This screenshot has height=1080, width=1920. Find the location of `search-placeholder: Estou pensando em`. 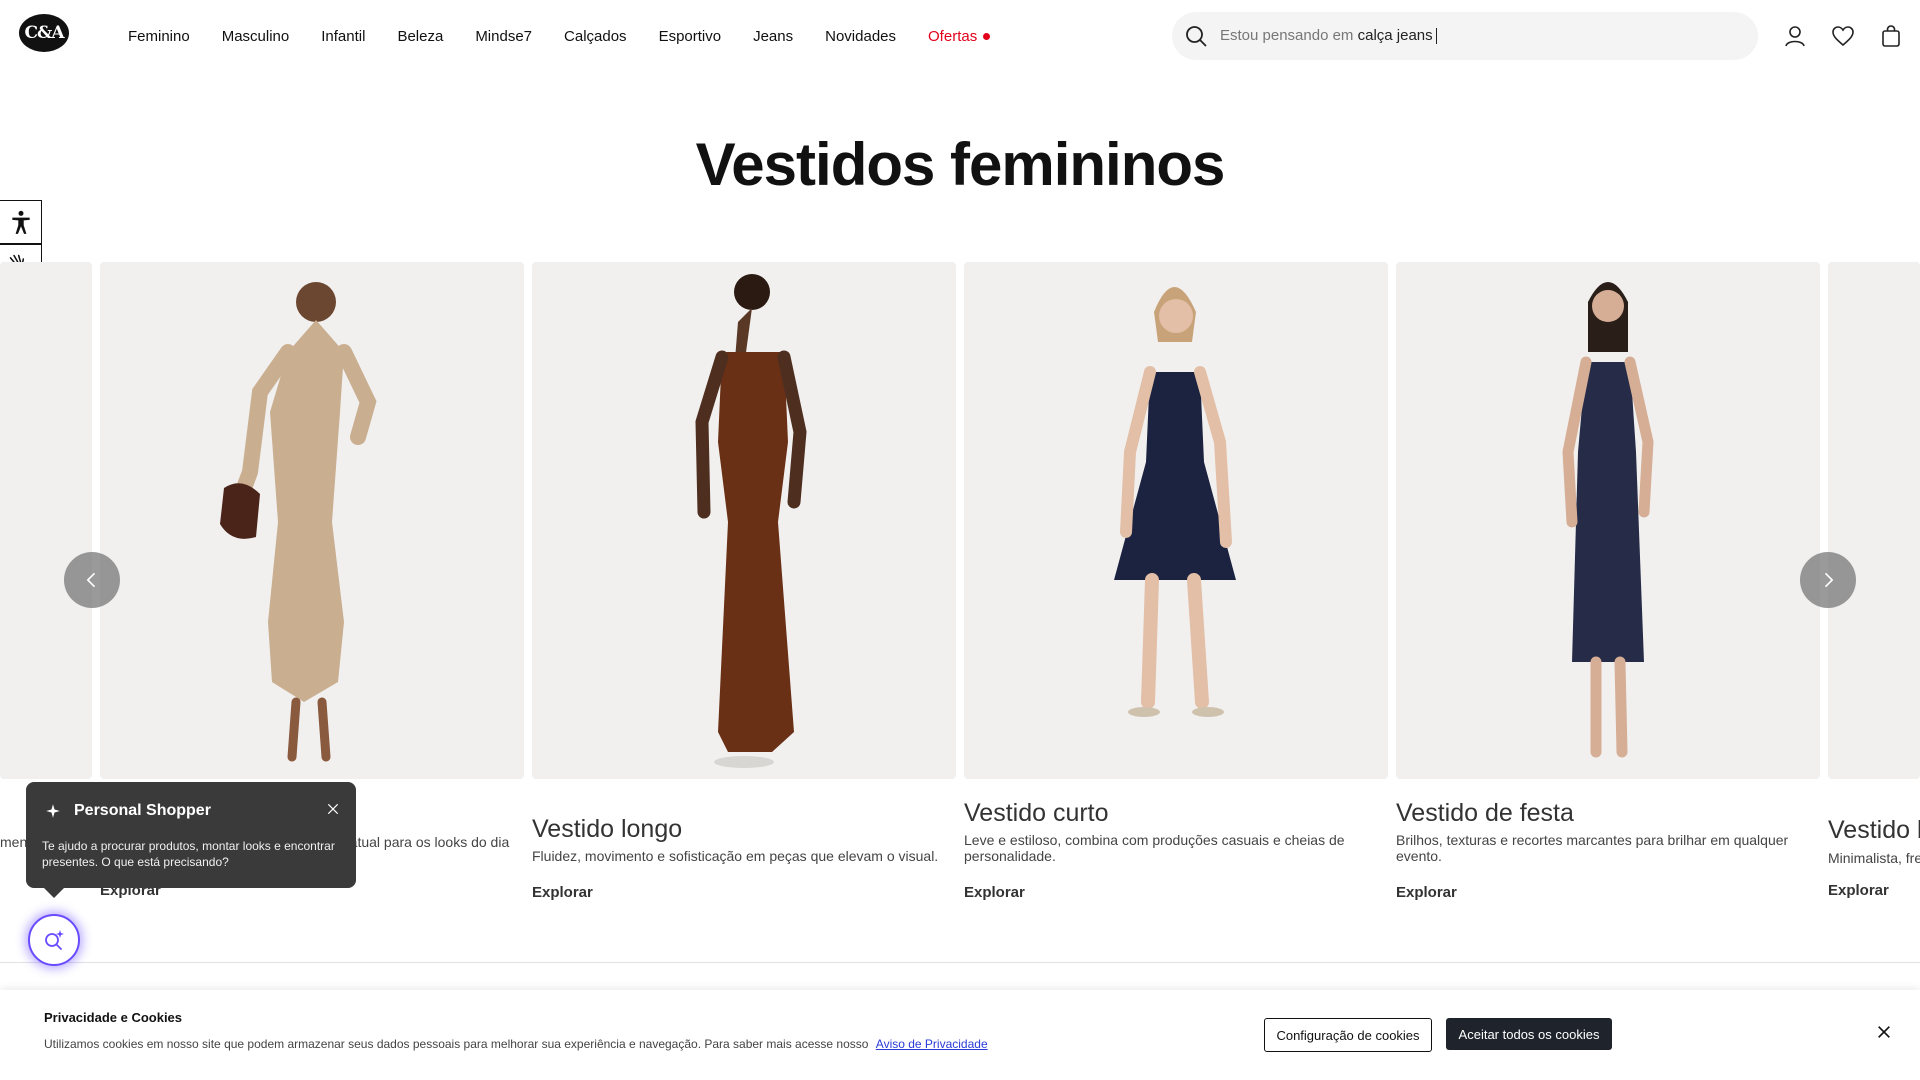

search-placeholder: Estou pensando em is located at coordinates (1287, 35).